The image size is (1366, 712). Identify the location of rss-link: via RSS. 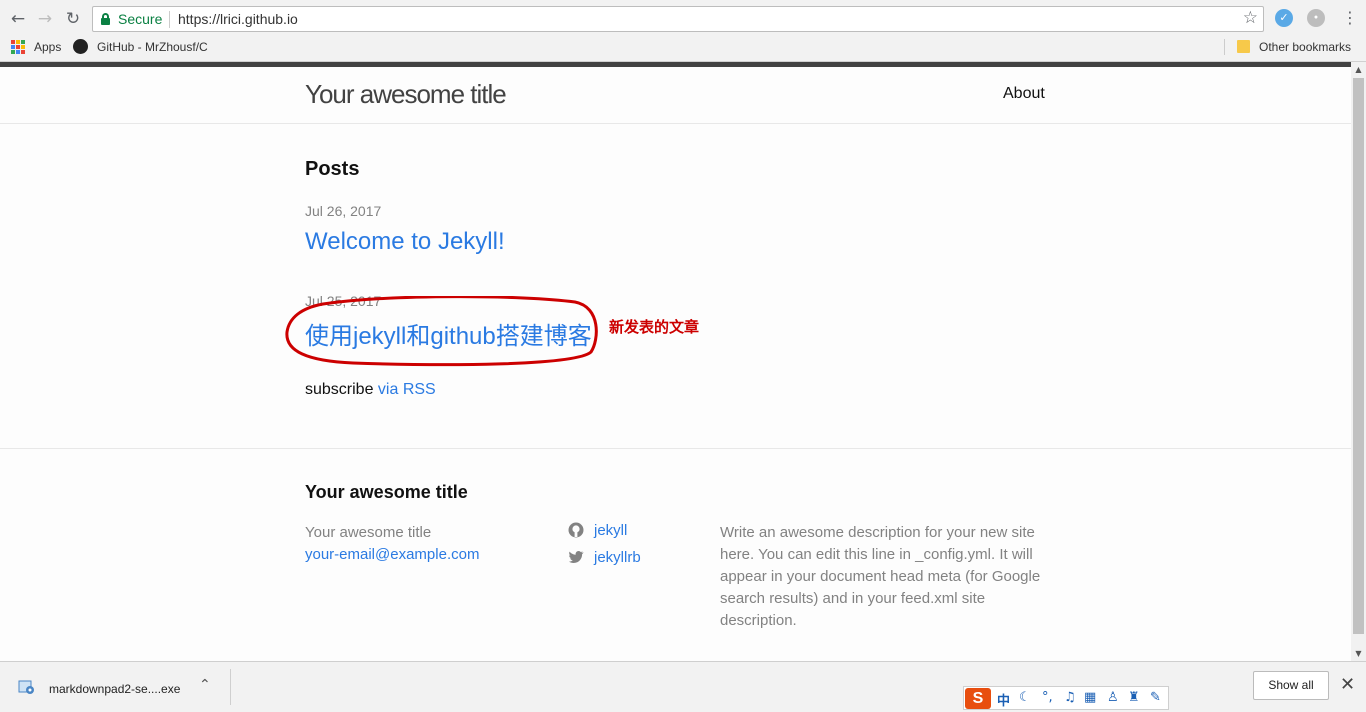
(407, 389).